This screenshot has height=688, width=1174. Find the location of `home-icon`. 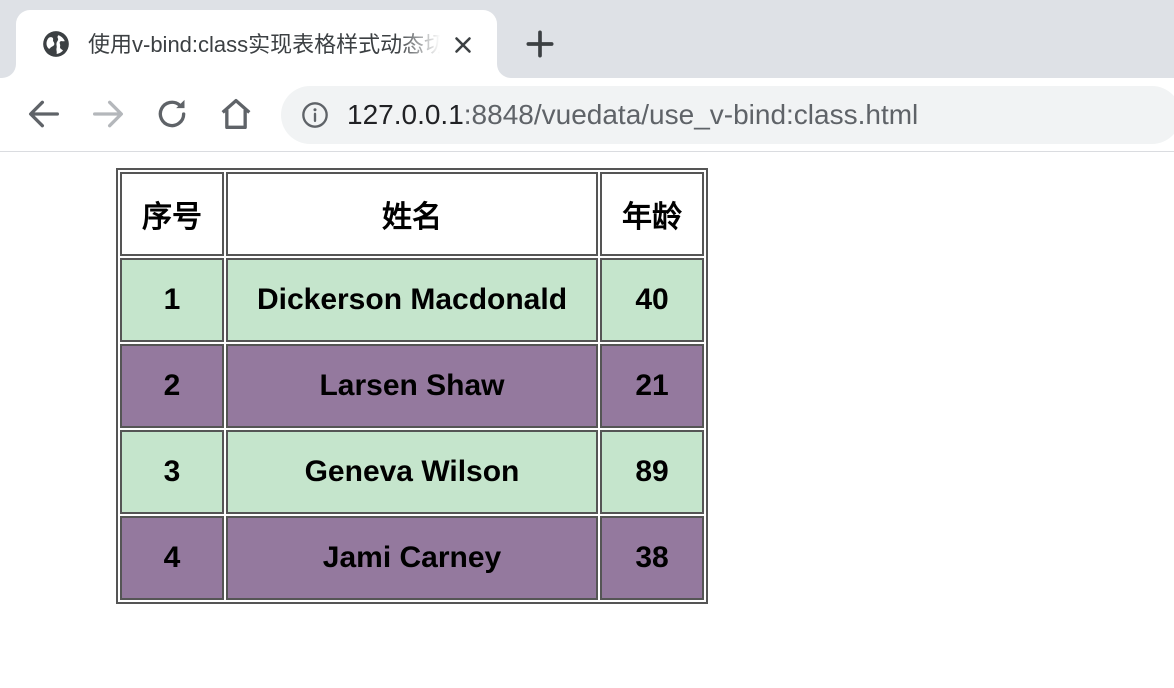

home-icon is located at coordinates (236, 114).